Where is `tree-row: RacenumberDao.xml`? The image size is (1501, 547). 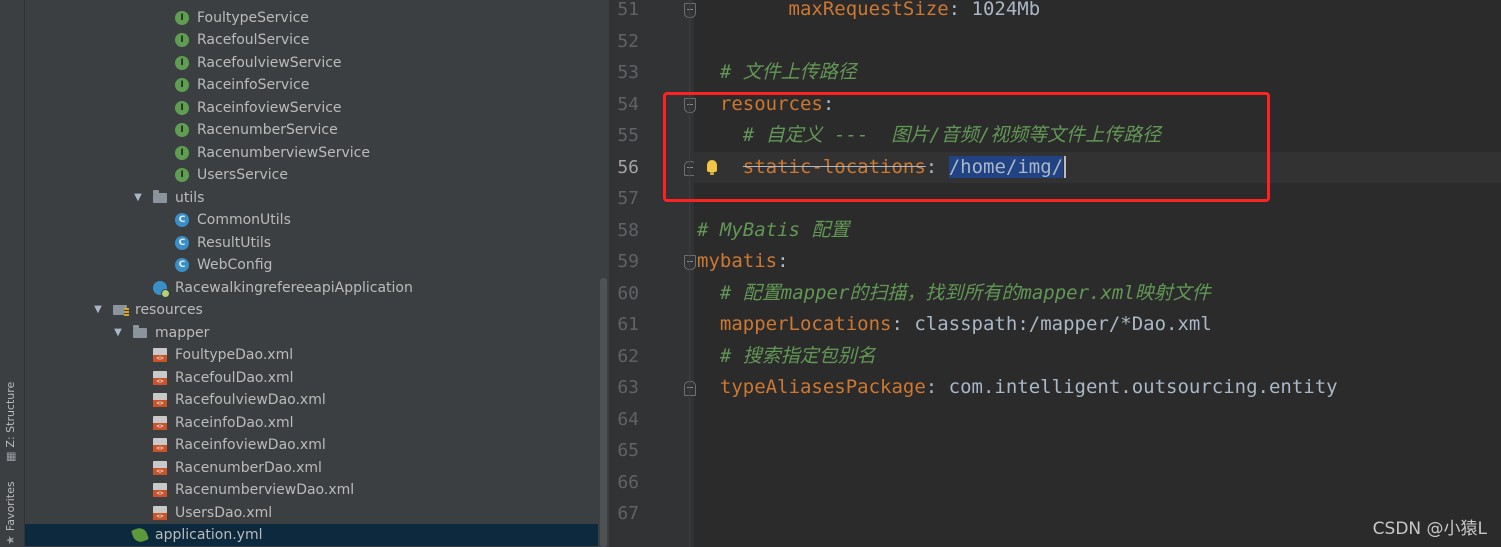 tree-row: RacenumberDao.xml is located at coordinates (311, 468).